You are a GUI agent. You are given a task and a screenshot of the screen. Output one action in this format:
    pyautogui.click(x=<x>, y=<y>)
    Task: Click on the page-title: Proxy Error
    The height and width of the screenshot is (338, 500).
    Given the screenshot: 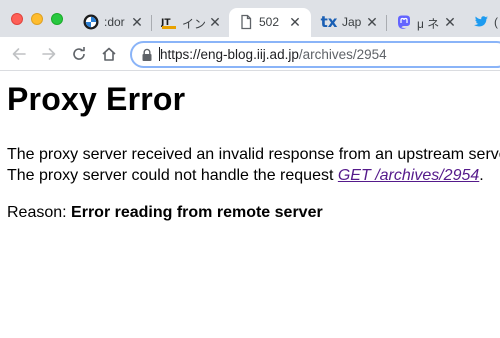 What is the action you would take?
    pyautogui.click(x=96, y=99)
    